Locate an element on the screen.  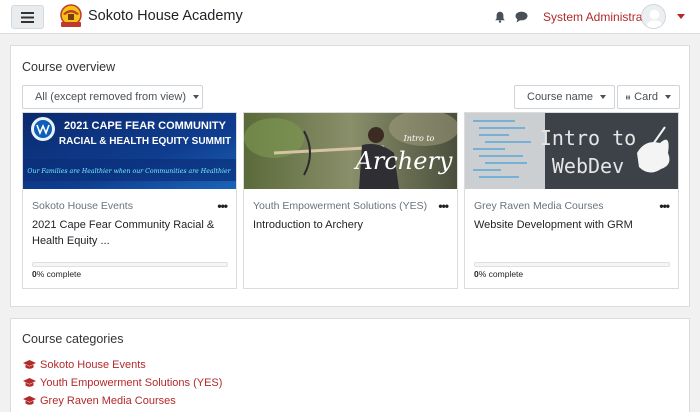
sort-dropdown: Course name is located at coordinates (564, 97).